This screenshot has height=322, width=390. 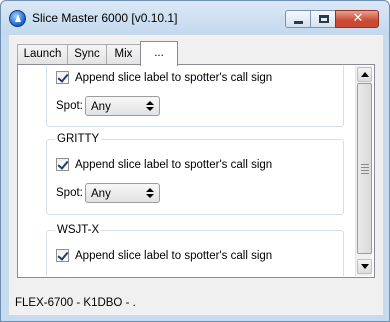 I want to click on scroll-down-icon, so click(x=365, y=266).